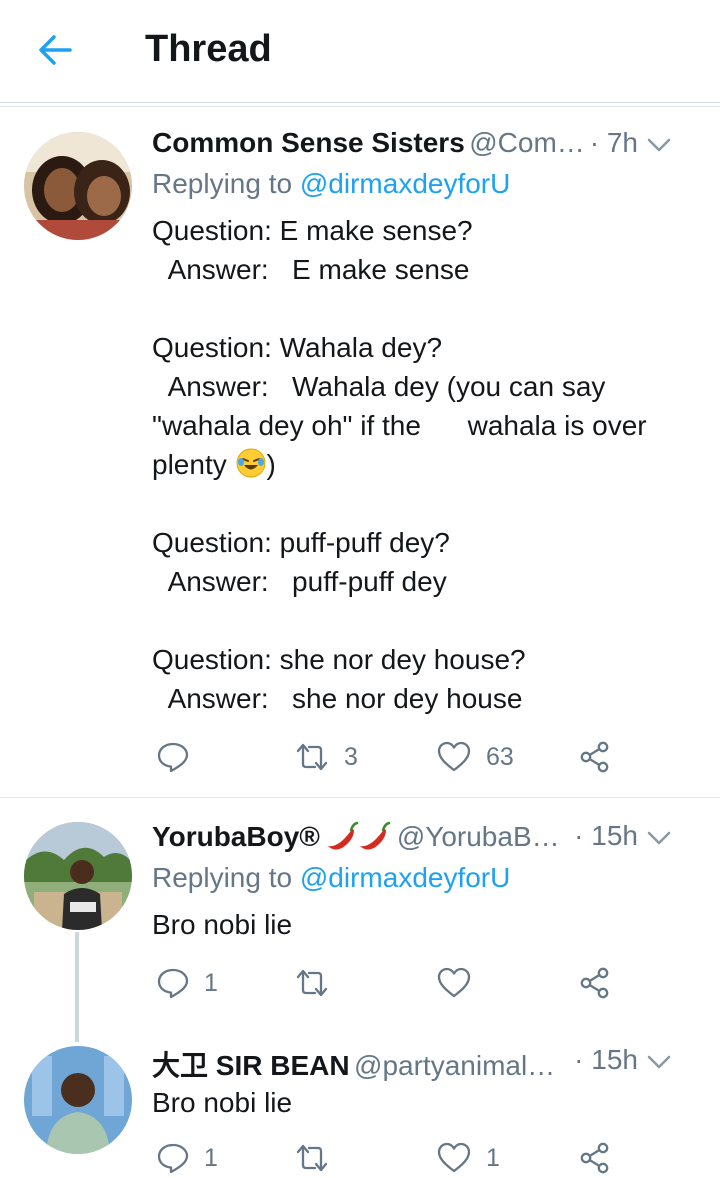 The image size is (720, 1178). I want to click on reply-icon, so click(173, 1158).